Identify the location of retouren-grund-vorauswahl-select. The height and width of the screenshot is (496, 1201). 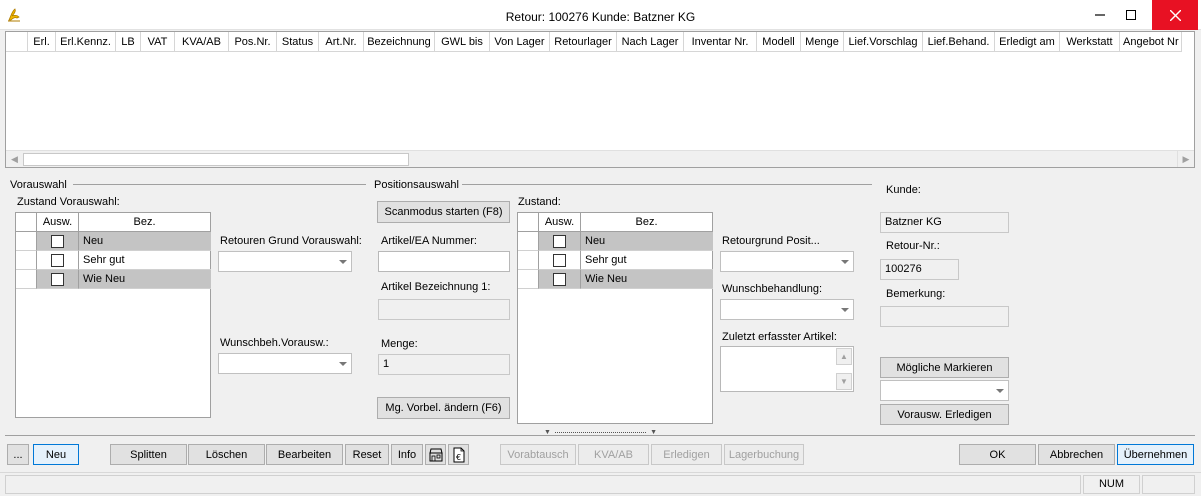
(285, 261).